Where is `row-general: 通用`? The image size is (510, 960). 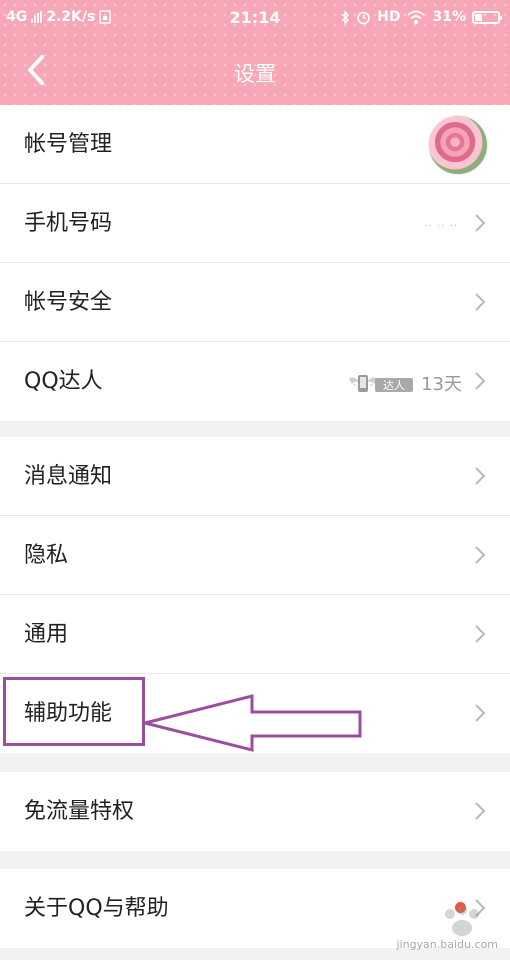 row-general: 通用 is located at coordinates (255, 634).